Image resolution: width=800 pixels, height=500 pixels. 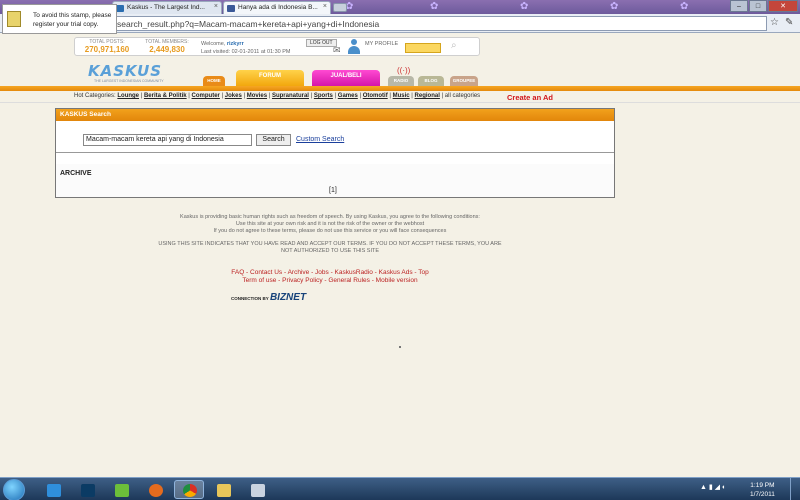 What do you see at coordinates (783, 6) in the screenshot?
I see `close-window-button: ✕` at bounding box center [783, 6].